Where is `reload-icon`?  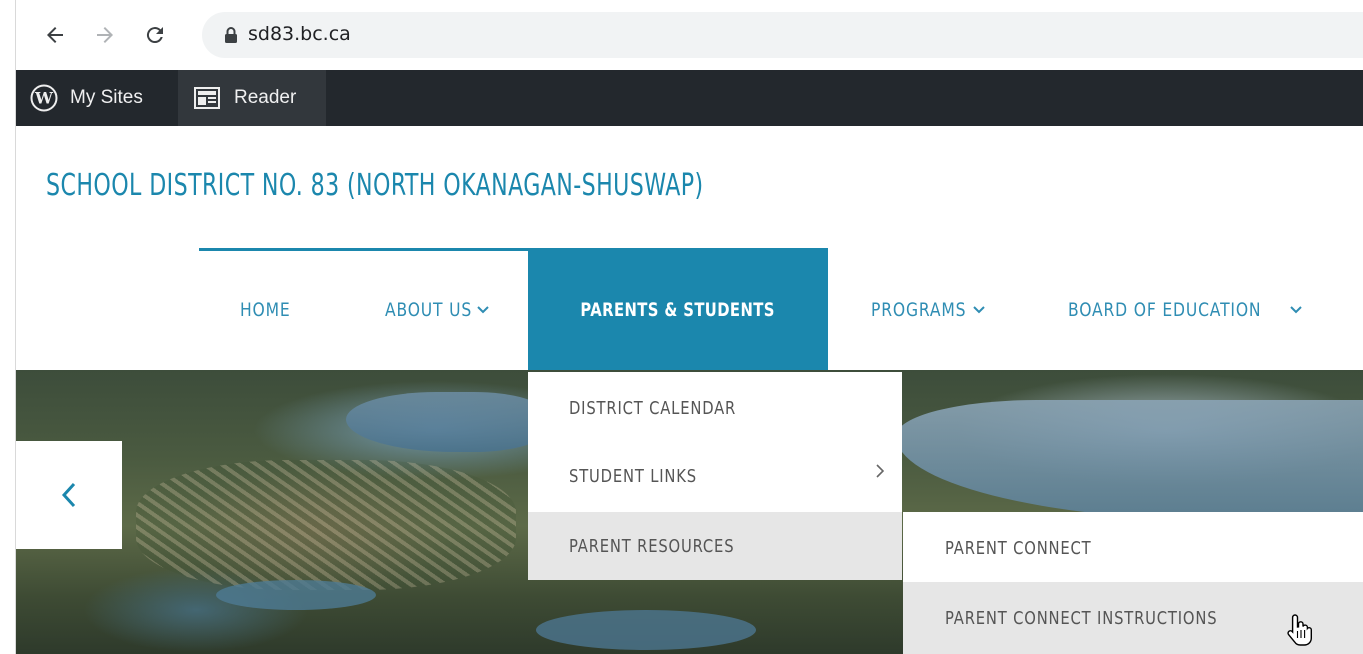 reload-icon is located at coordinates (154, 35).